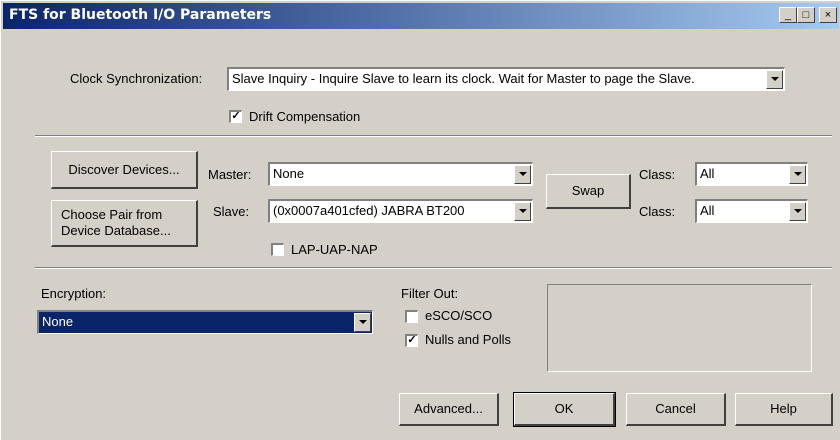 This screenshot has width=840, height=440. I want to click on maximize-icon: □, so click(806, 15).